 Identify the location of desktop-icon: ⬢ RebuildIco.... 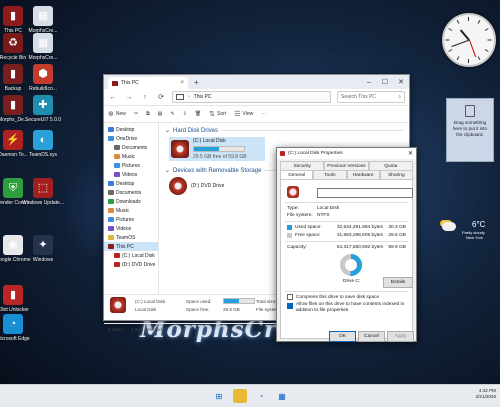
(43, 78).